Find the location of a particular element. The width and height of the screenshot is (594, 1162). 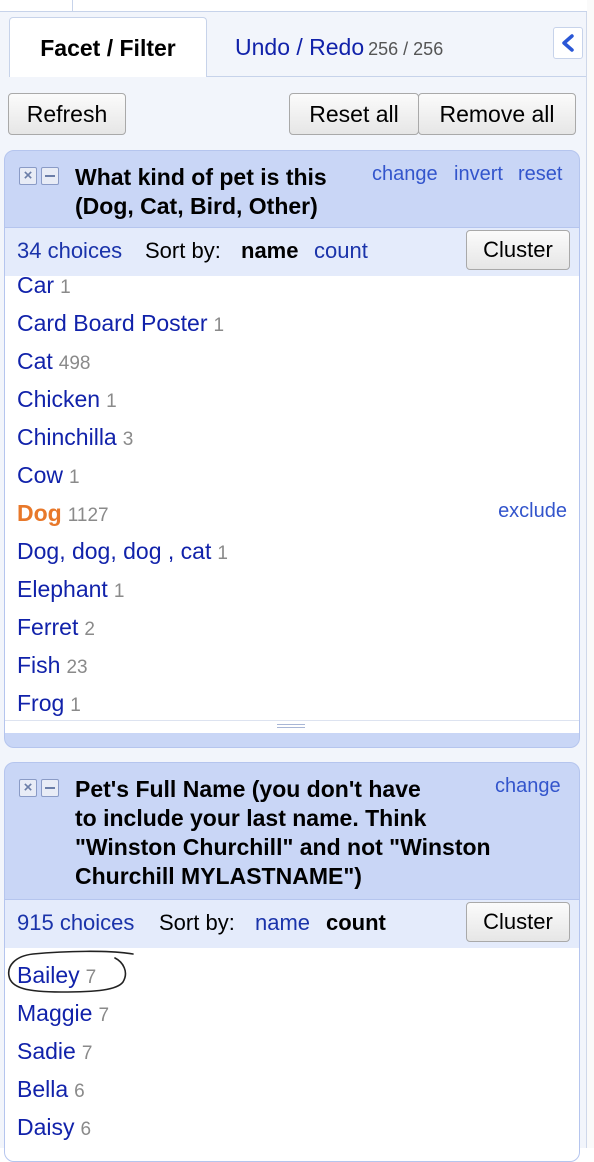

list-item: Dog, dog, dog , cat 1 is located at coordinates (122, 552).